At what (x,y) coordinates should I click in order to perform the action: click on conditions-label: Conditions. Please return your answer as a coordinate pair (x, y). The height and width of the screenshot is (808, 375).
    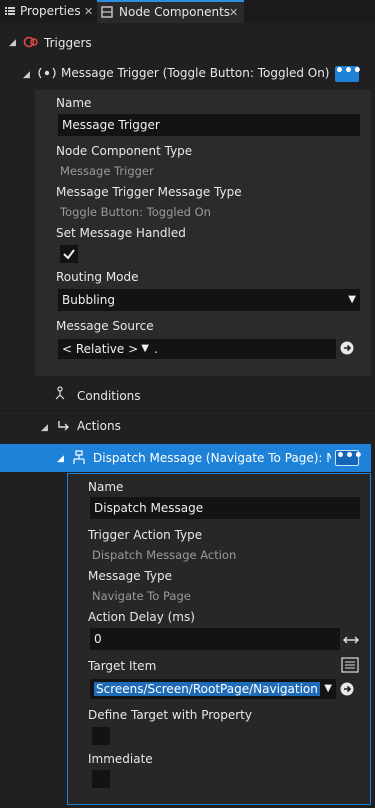
    Looking at the image, I should click on (109, 396).